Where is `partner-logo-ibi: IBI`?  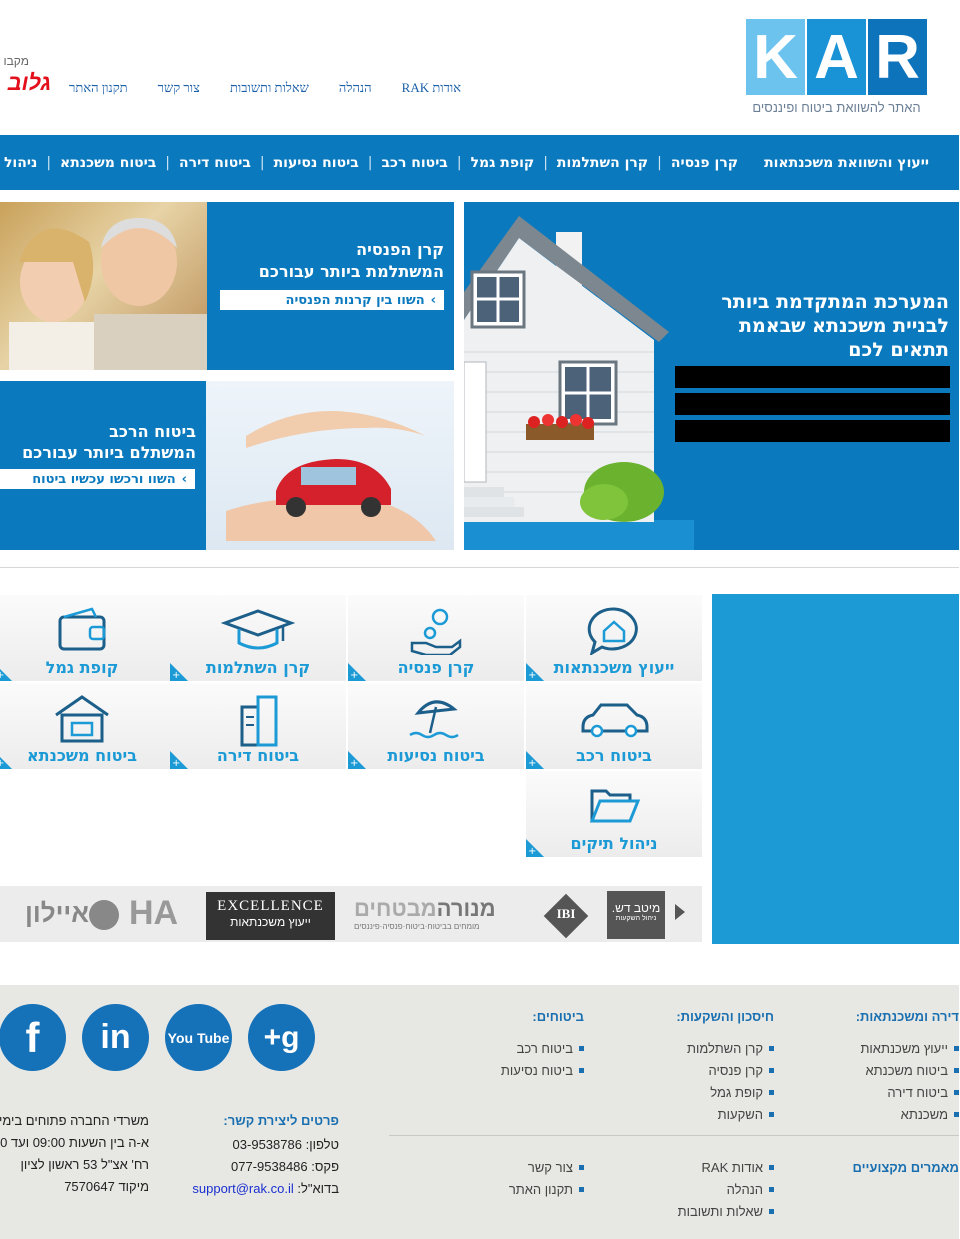
partner-logo-ibi: IBI is located at coordinates (567, 914).